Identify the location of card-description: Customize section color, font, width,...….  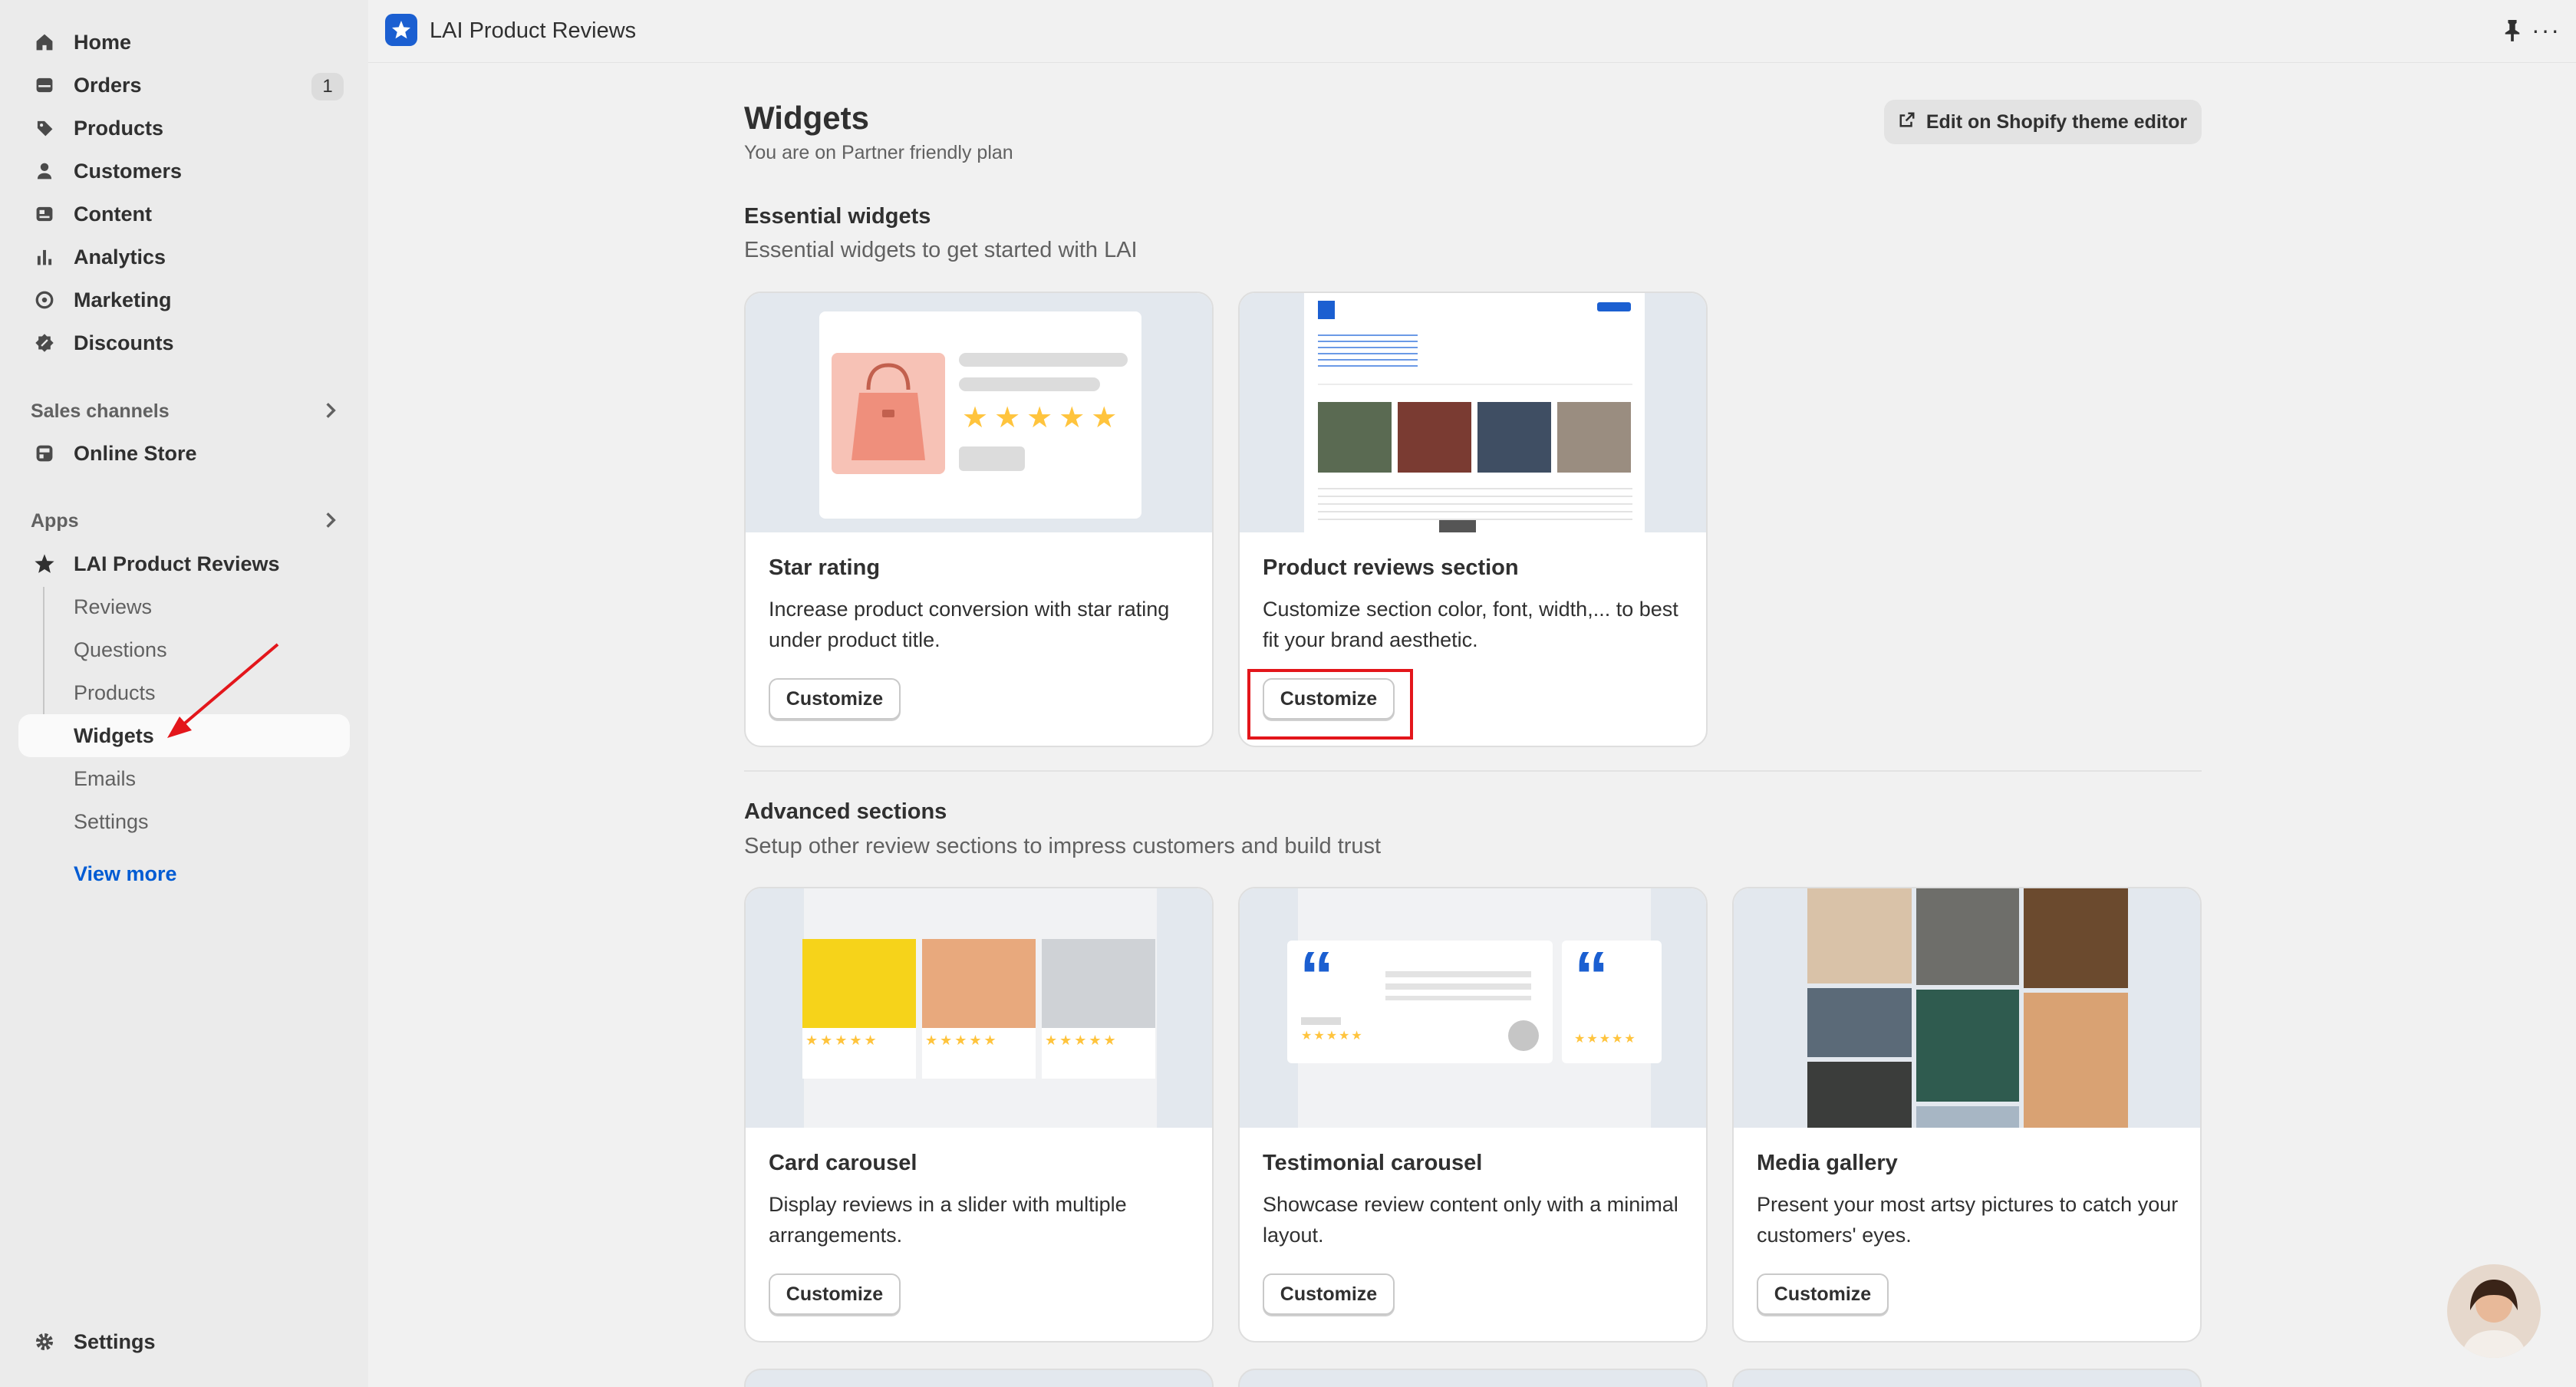
(1470, 624).